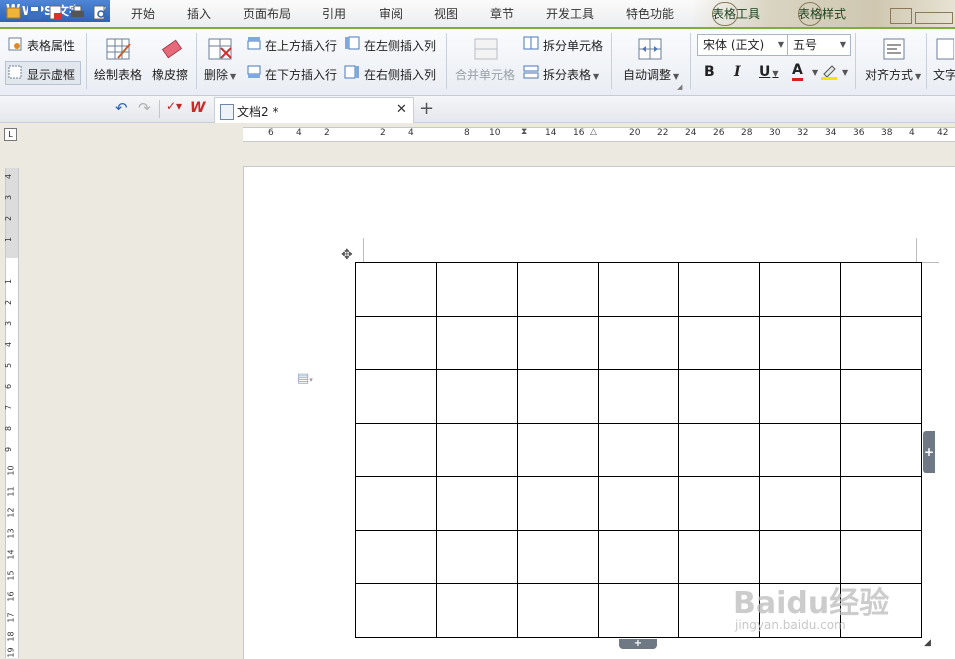 This screenshot has width=955, height=659. Describe the element at coordinates (929, 452) in the screenshot. I see `add-column-button: +` at that location.